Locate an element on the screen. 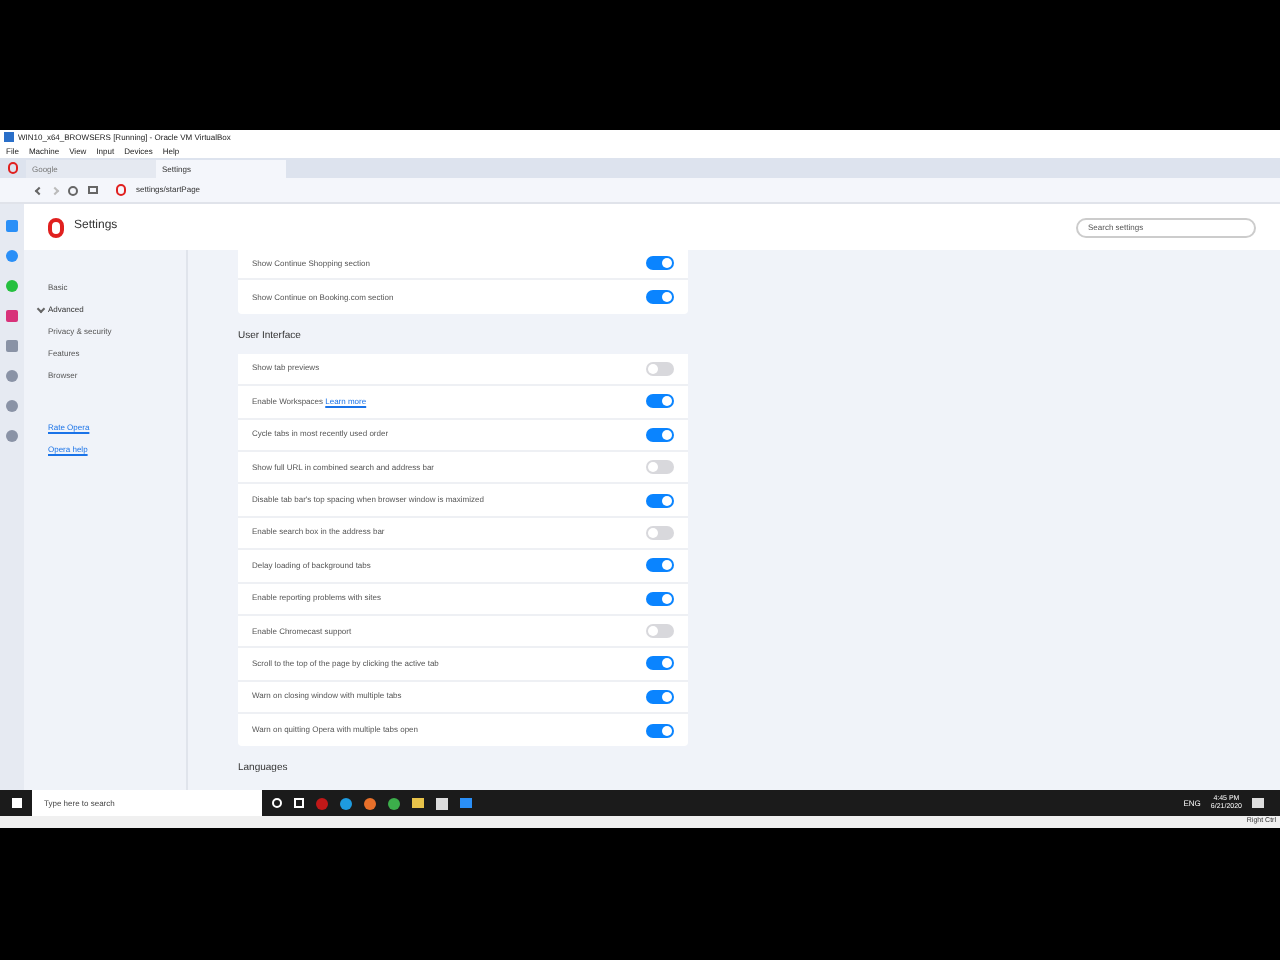  opera-logo-icon is located at coordinates (56, 227).